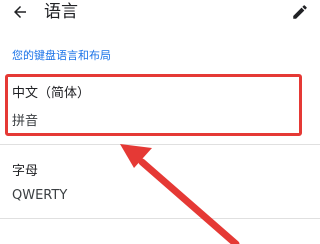  I want to click on language-name: 字母, so click(25, 171).